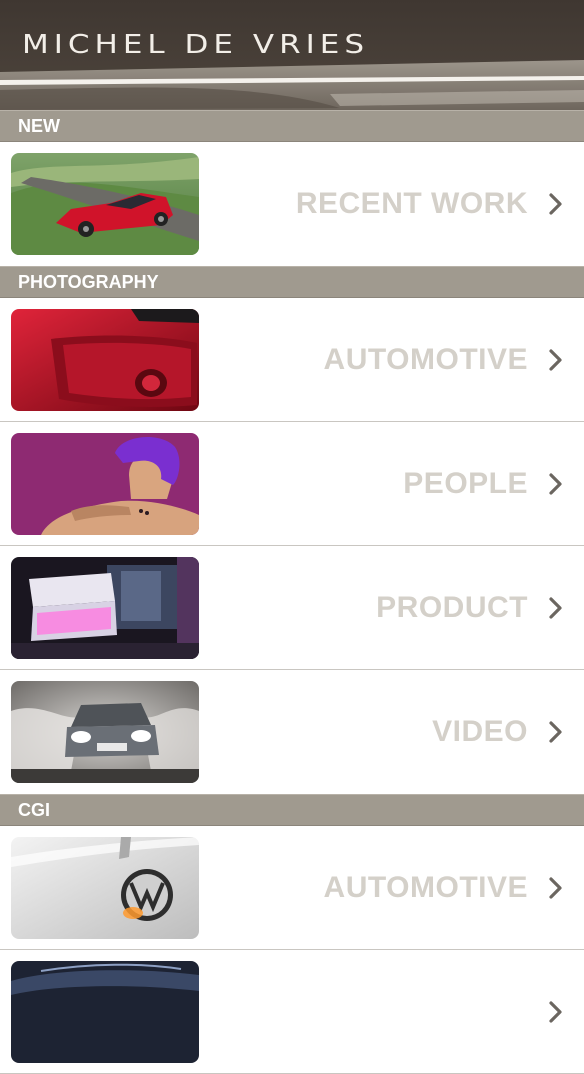 This screenshot has height=1074, width=584. Describe the element at coordinates (292, 282) in the screenshot. I see `section-header-photography: PHOTOGRAPHY` at that location.